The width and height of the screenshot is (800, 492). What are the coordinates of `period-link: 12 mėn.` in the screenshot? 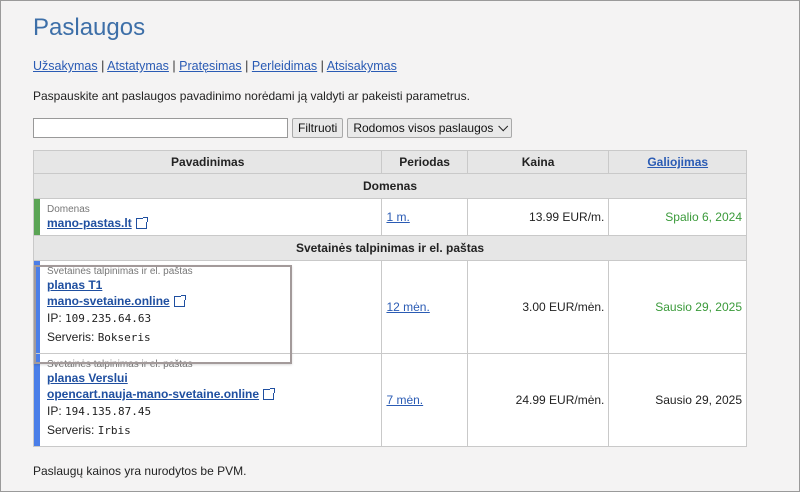 It's located at (407, 307).